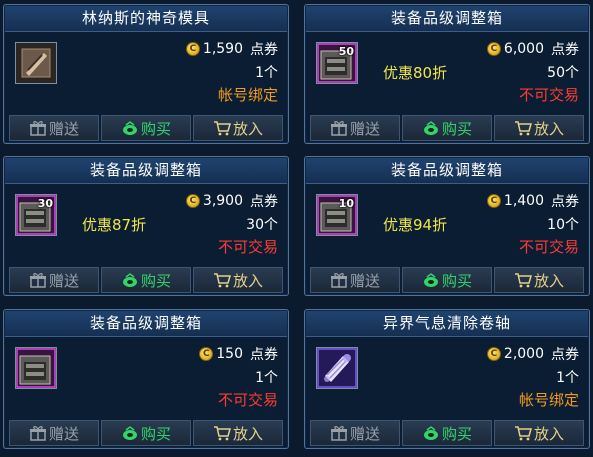  I want to click on discount-label: 优惠87折, so click(114, 225).